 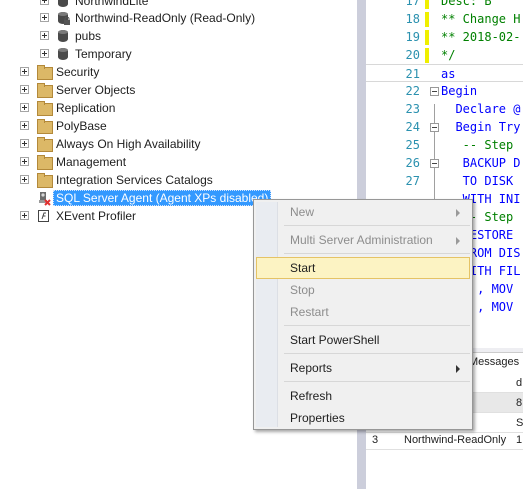 I want to click on code-line-current: 21 as, so click(x=444, y=73).